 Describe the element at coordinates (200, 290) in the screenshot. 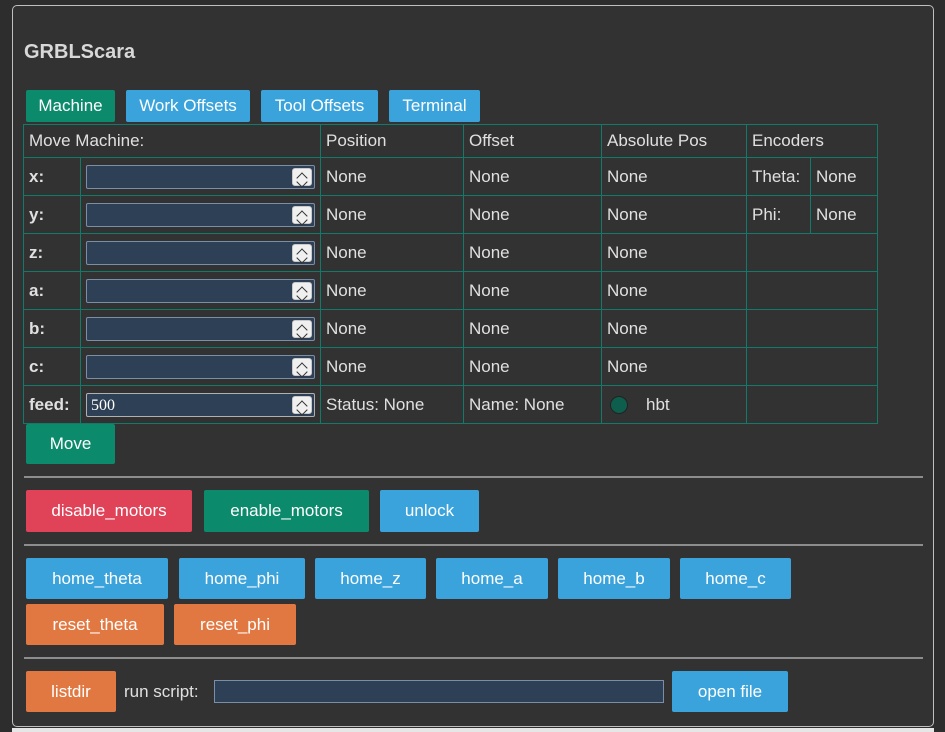

I see `a-input` at that location.